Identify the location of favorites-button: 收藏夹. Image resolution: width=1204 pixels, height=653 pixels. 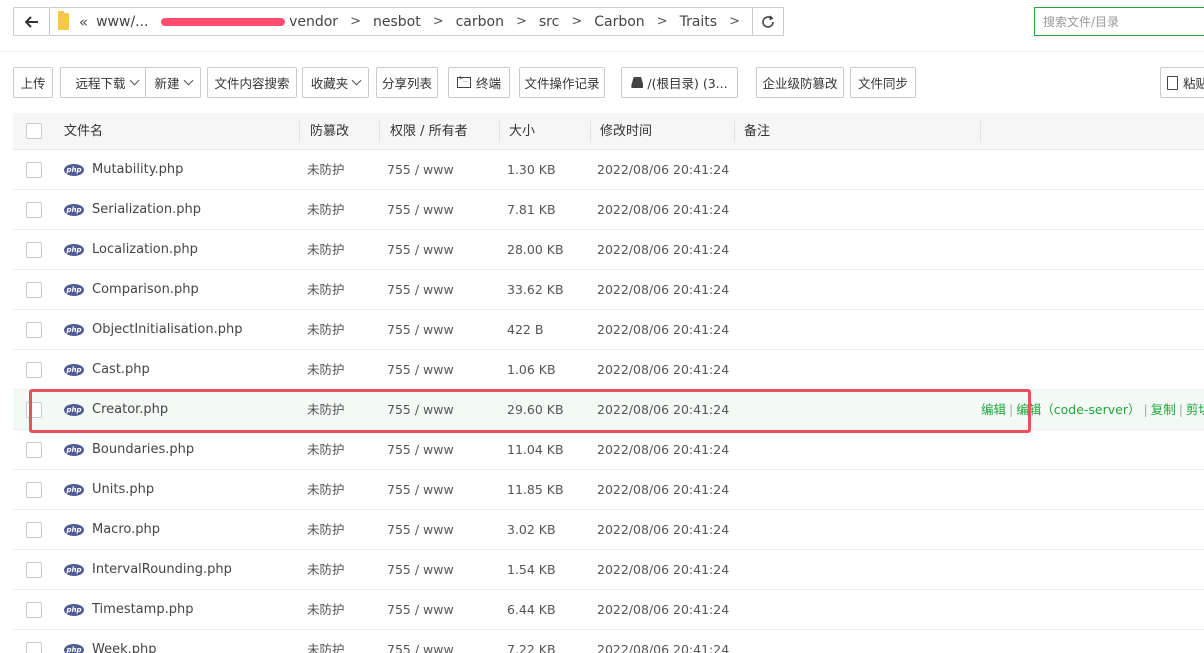
(335, 82).